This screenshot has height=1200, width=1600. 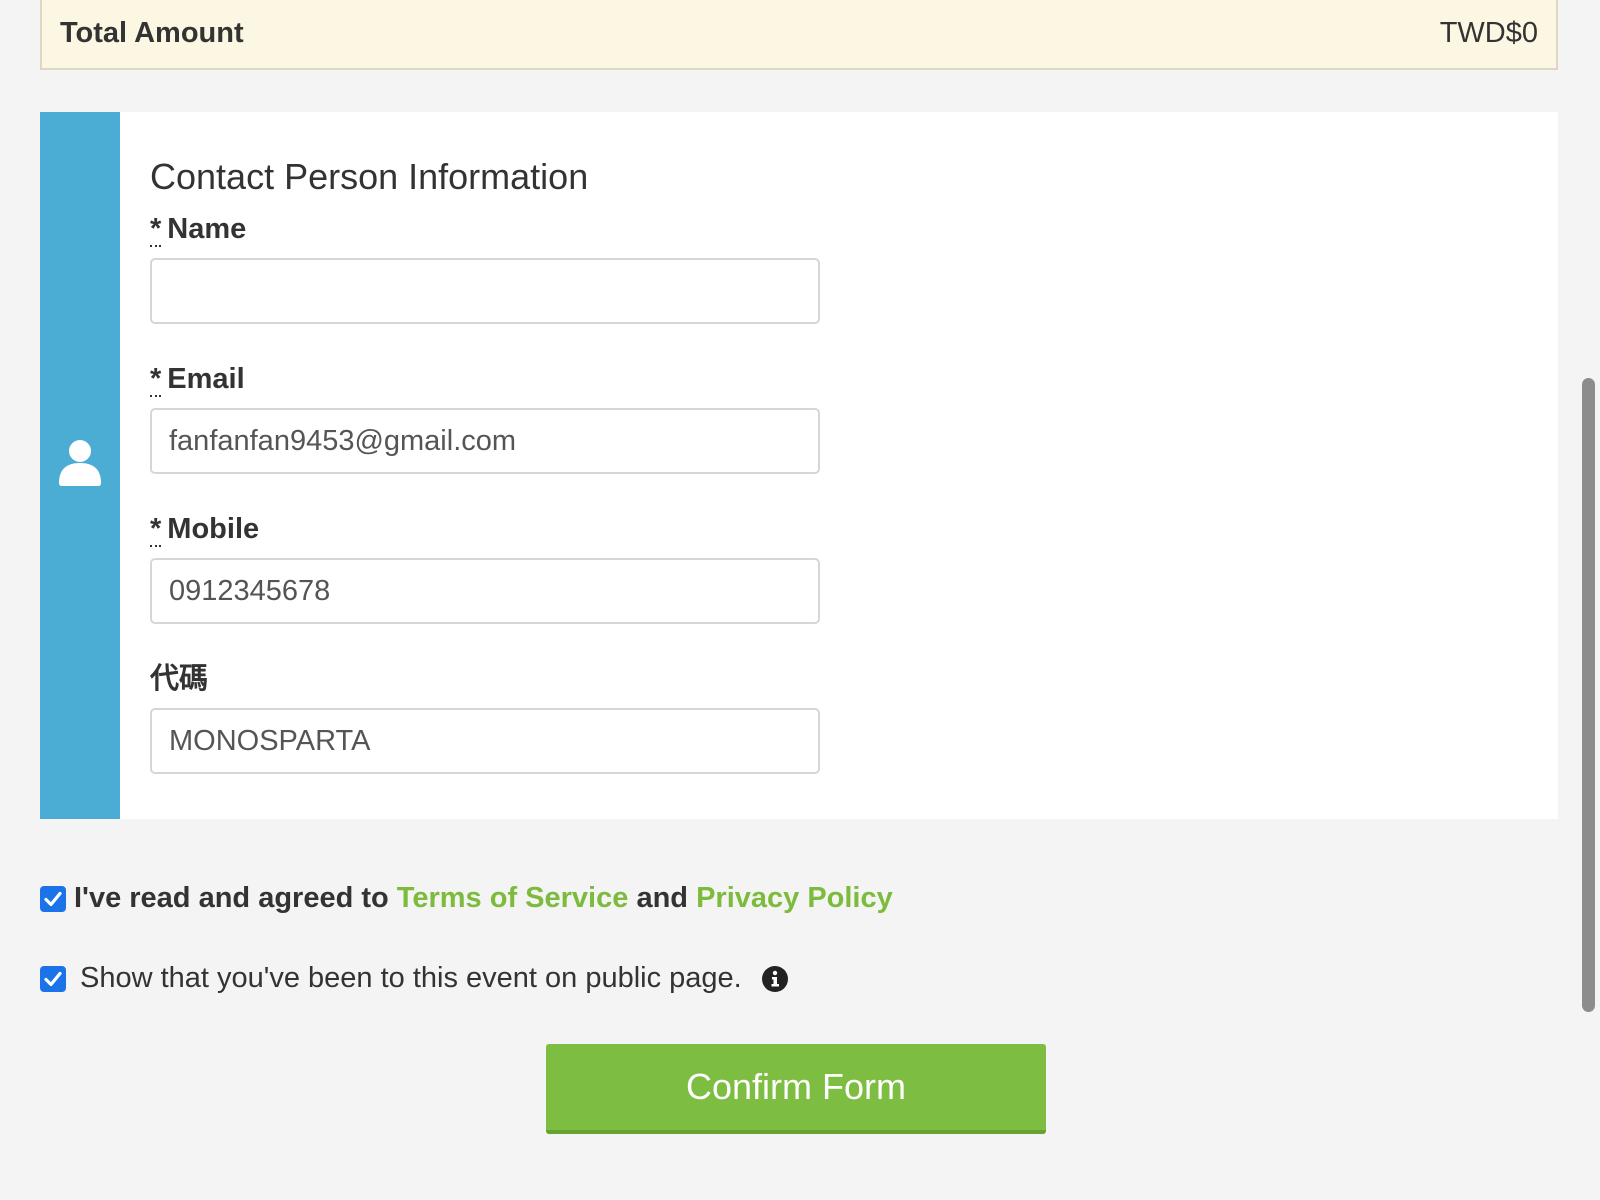 I want to click on confirm-form-button: Confirm Form, so click(x=796, y=1089).